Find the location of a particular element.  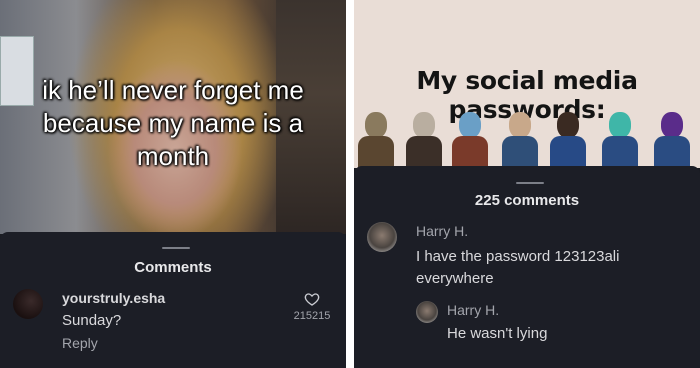

meme-characters is located at coordinates (527, 138).